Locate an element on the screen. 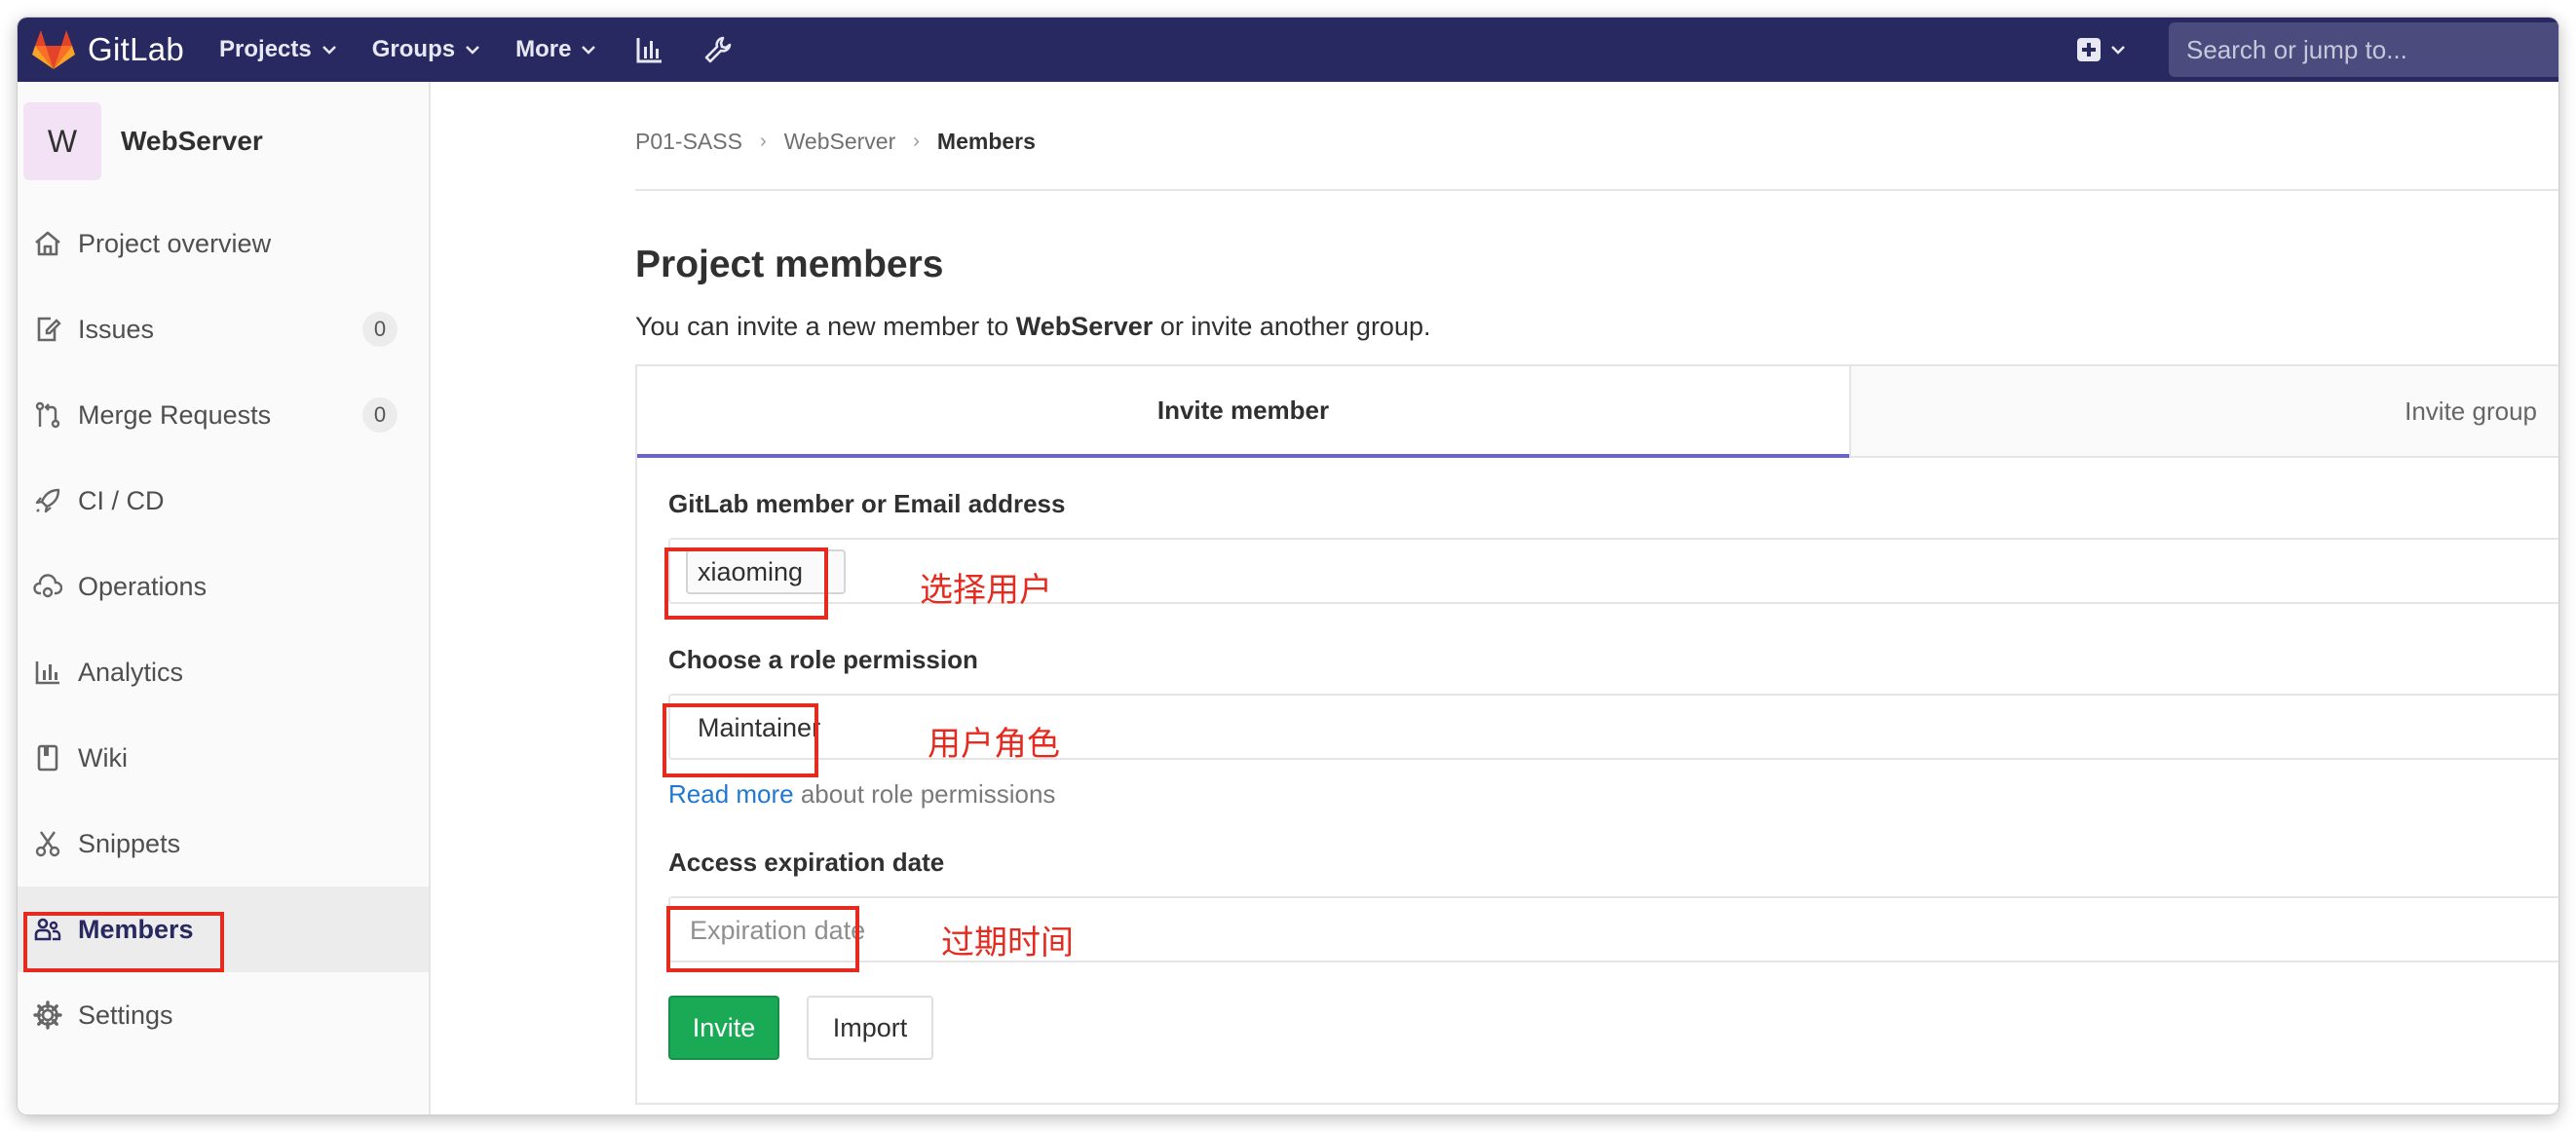 Image resolution: width=2576 pixels, height=1132 pixels. sidebar-item-label: CI / CD is located at coordinates (121, 500).